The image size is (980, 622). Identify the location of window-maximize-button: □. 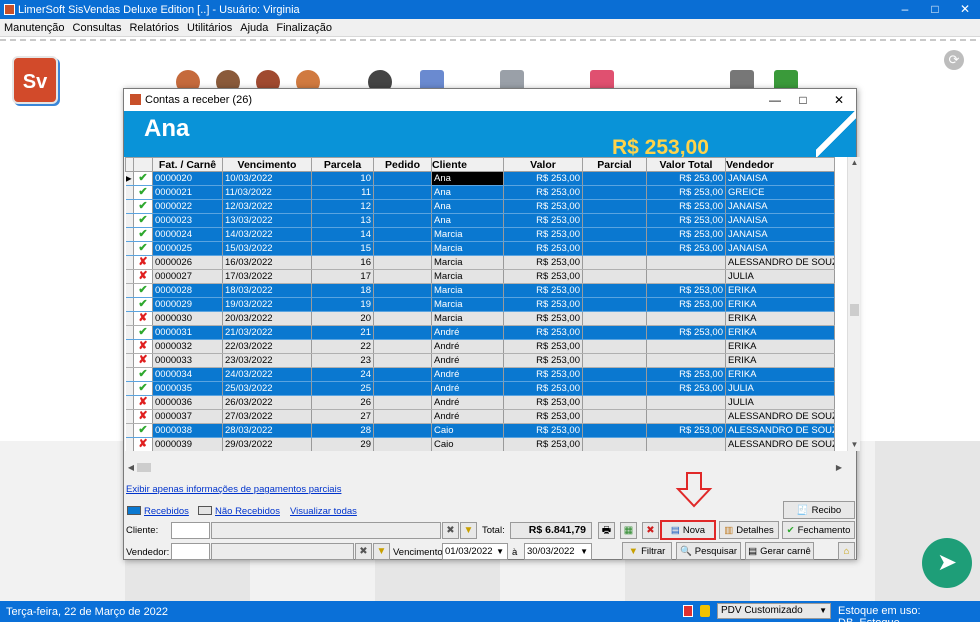
(803, 100).